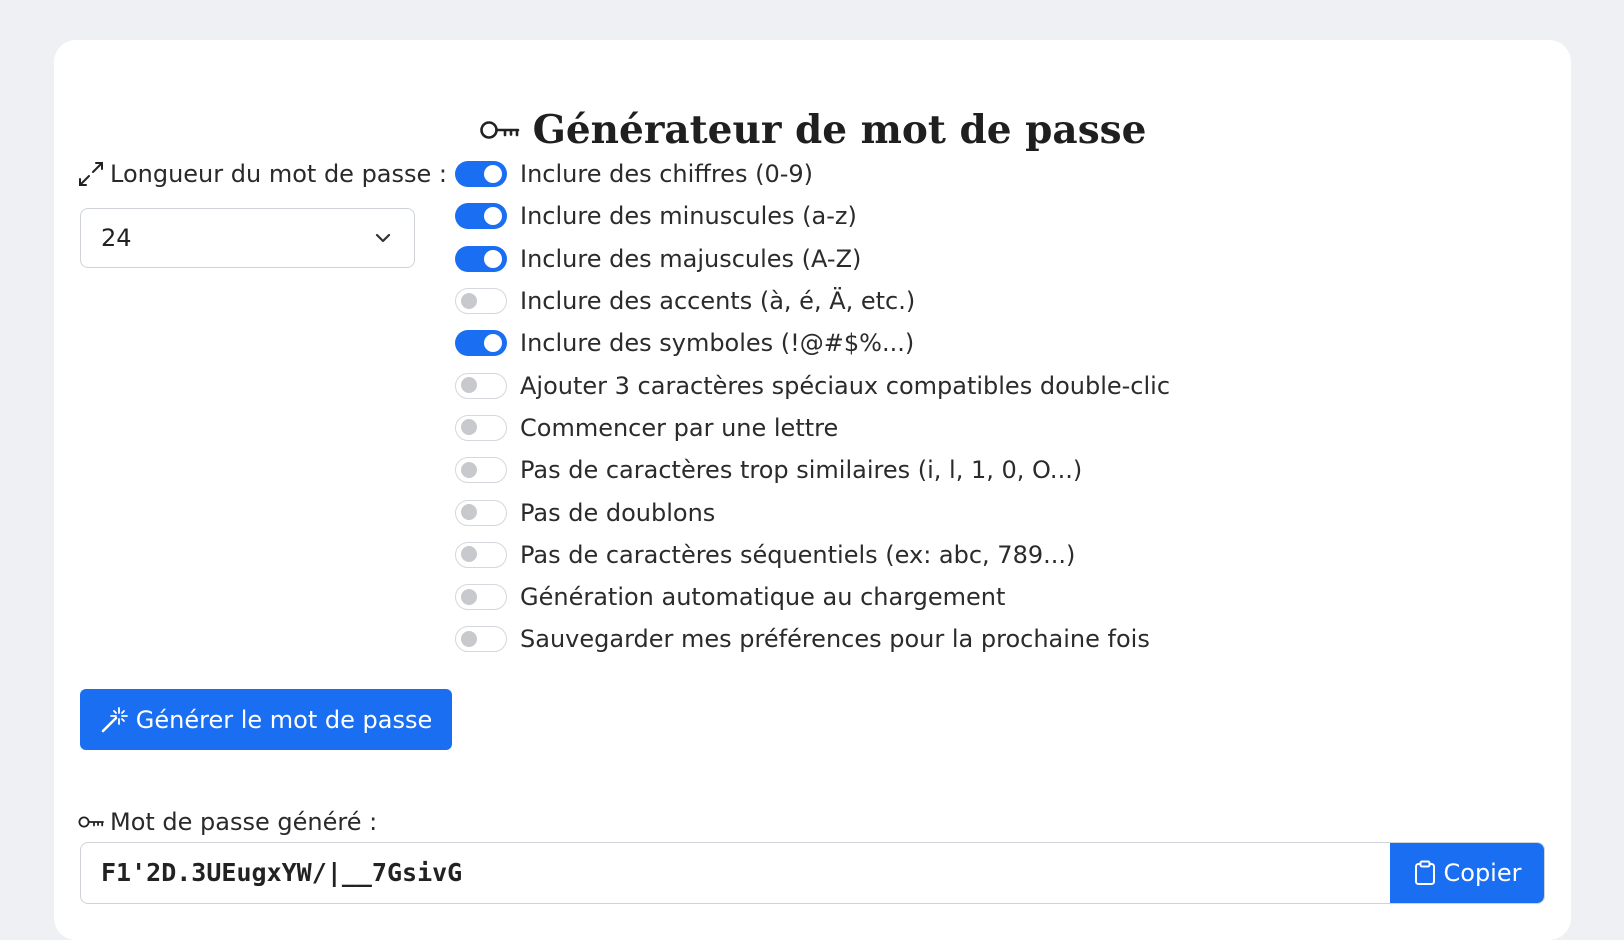 Image resolution: width=1624 pixels, height=940 pixels. I want to click on magic-wand-icon, so click(114, 720).